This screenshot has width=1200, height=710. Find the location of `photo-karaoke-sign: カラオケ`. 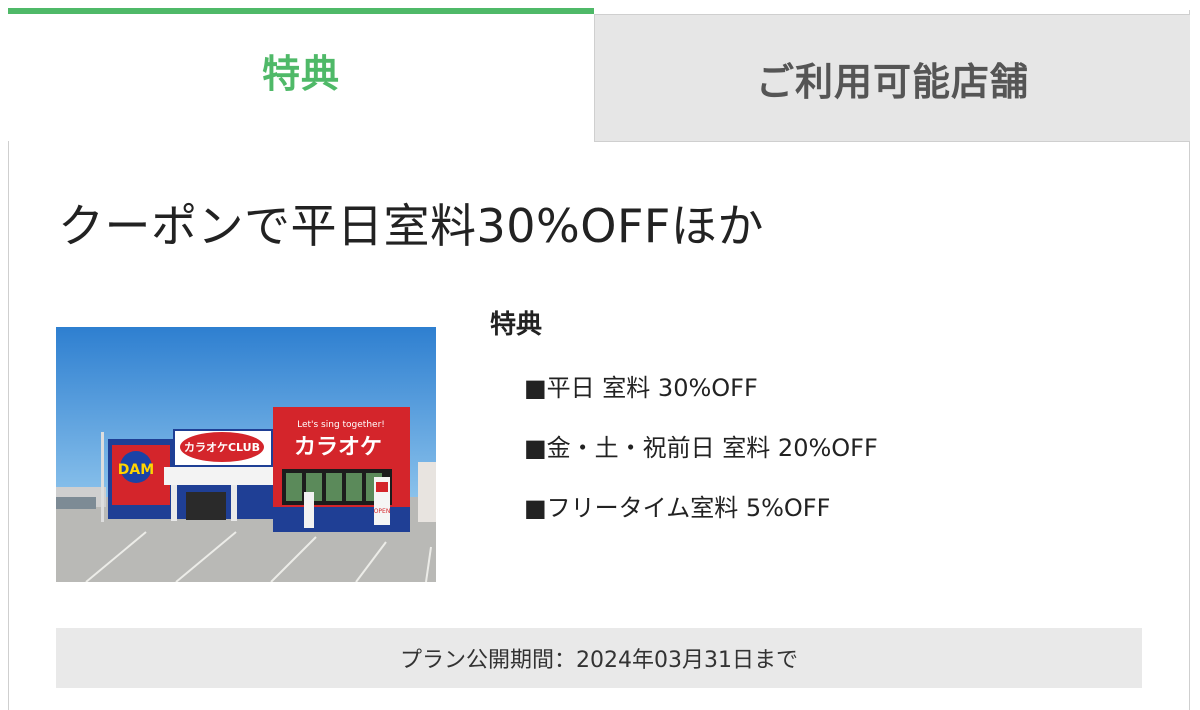

photo-karaoke-sign: カラオケ is located at coordinates (338, 447).